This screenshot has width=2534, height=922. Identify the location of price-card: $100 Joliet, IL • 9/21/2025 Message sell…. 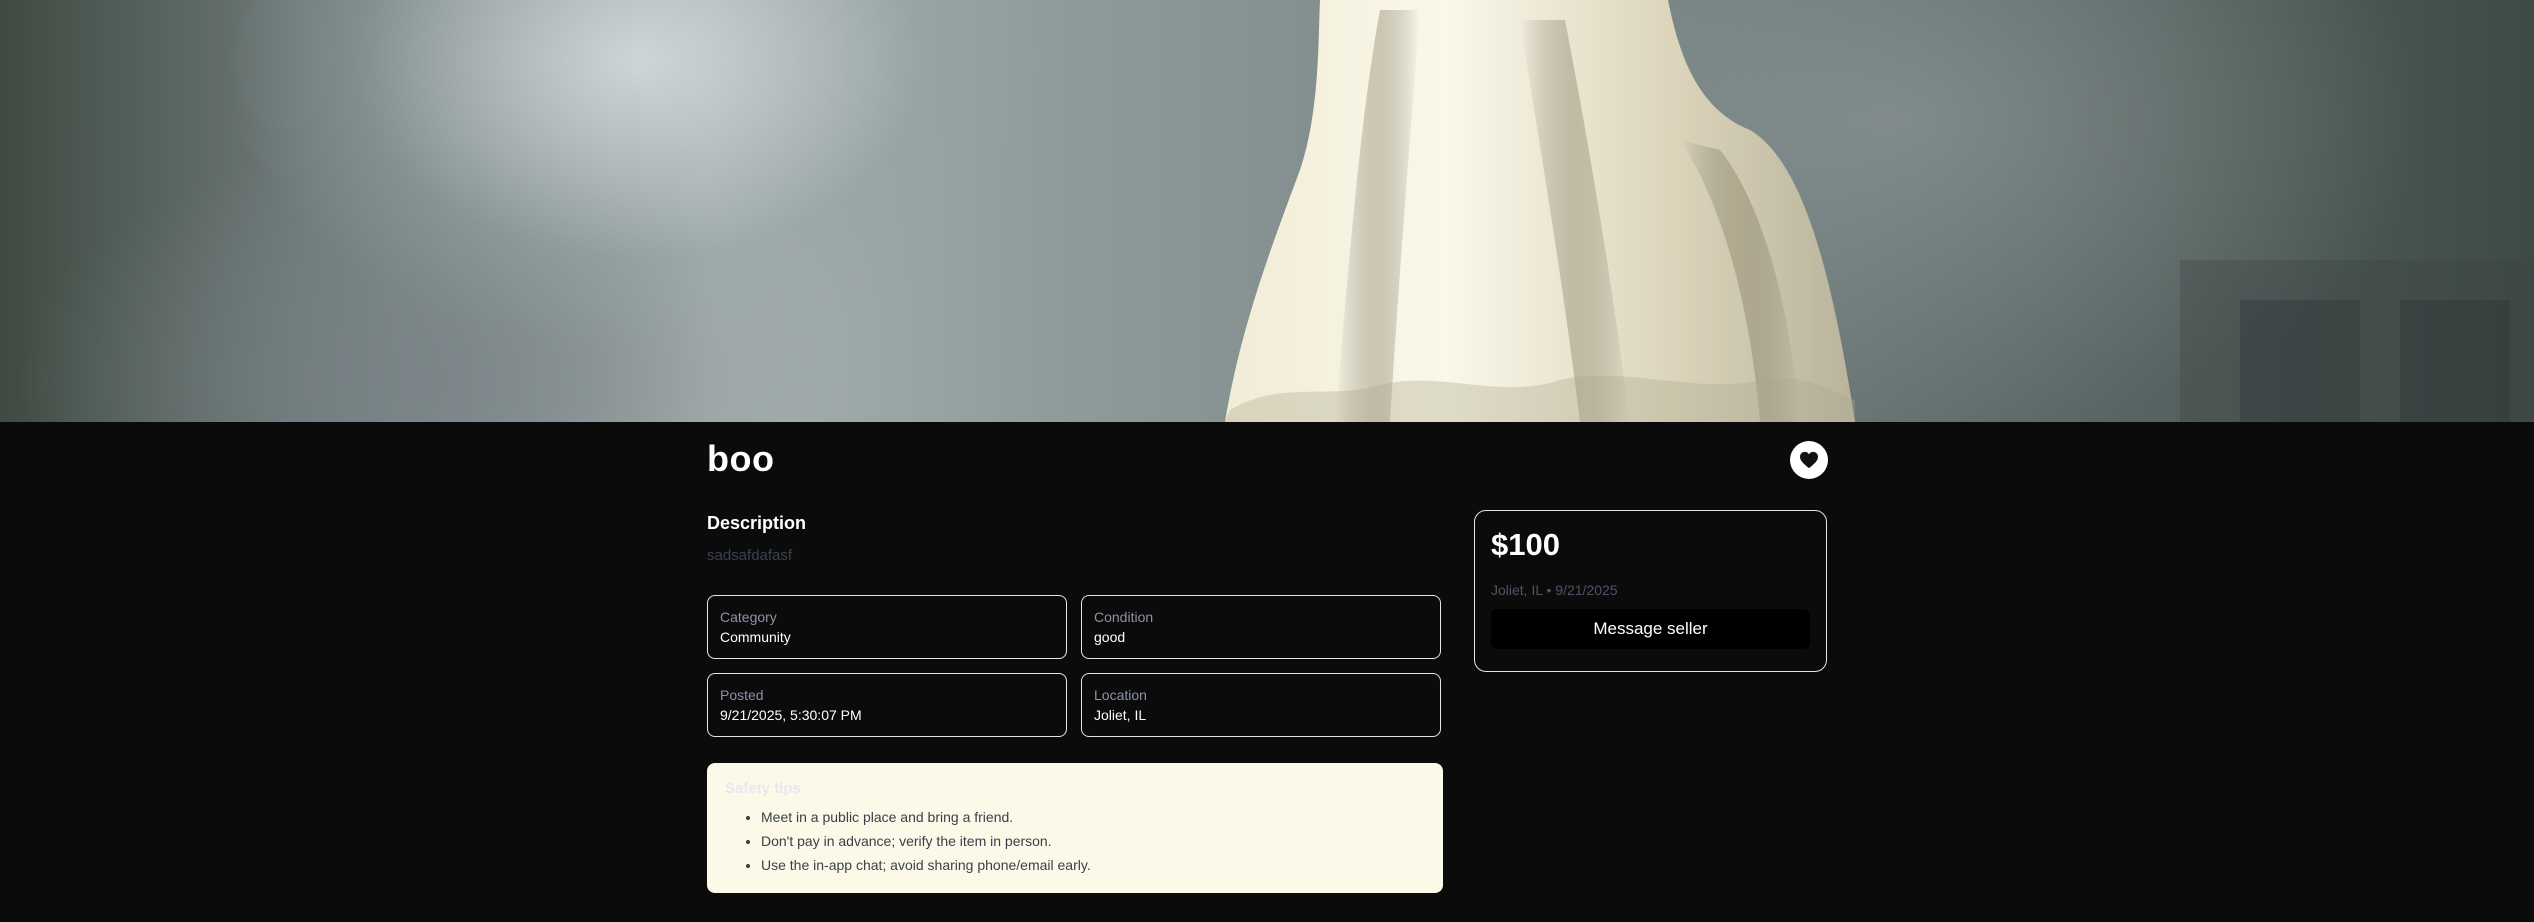
(1650, 591).